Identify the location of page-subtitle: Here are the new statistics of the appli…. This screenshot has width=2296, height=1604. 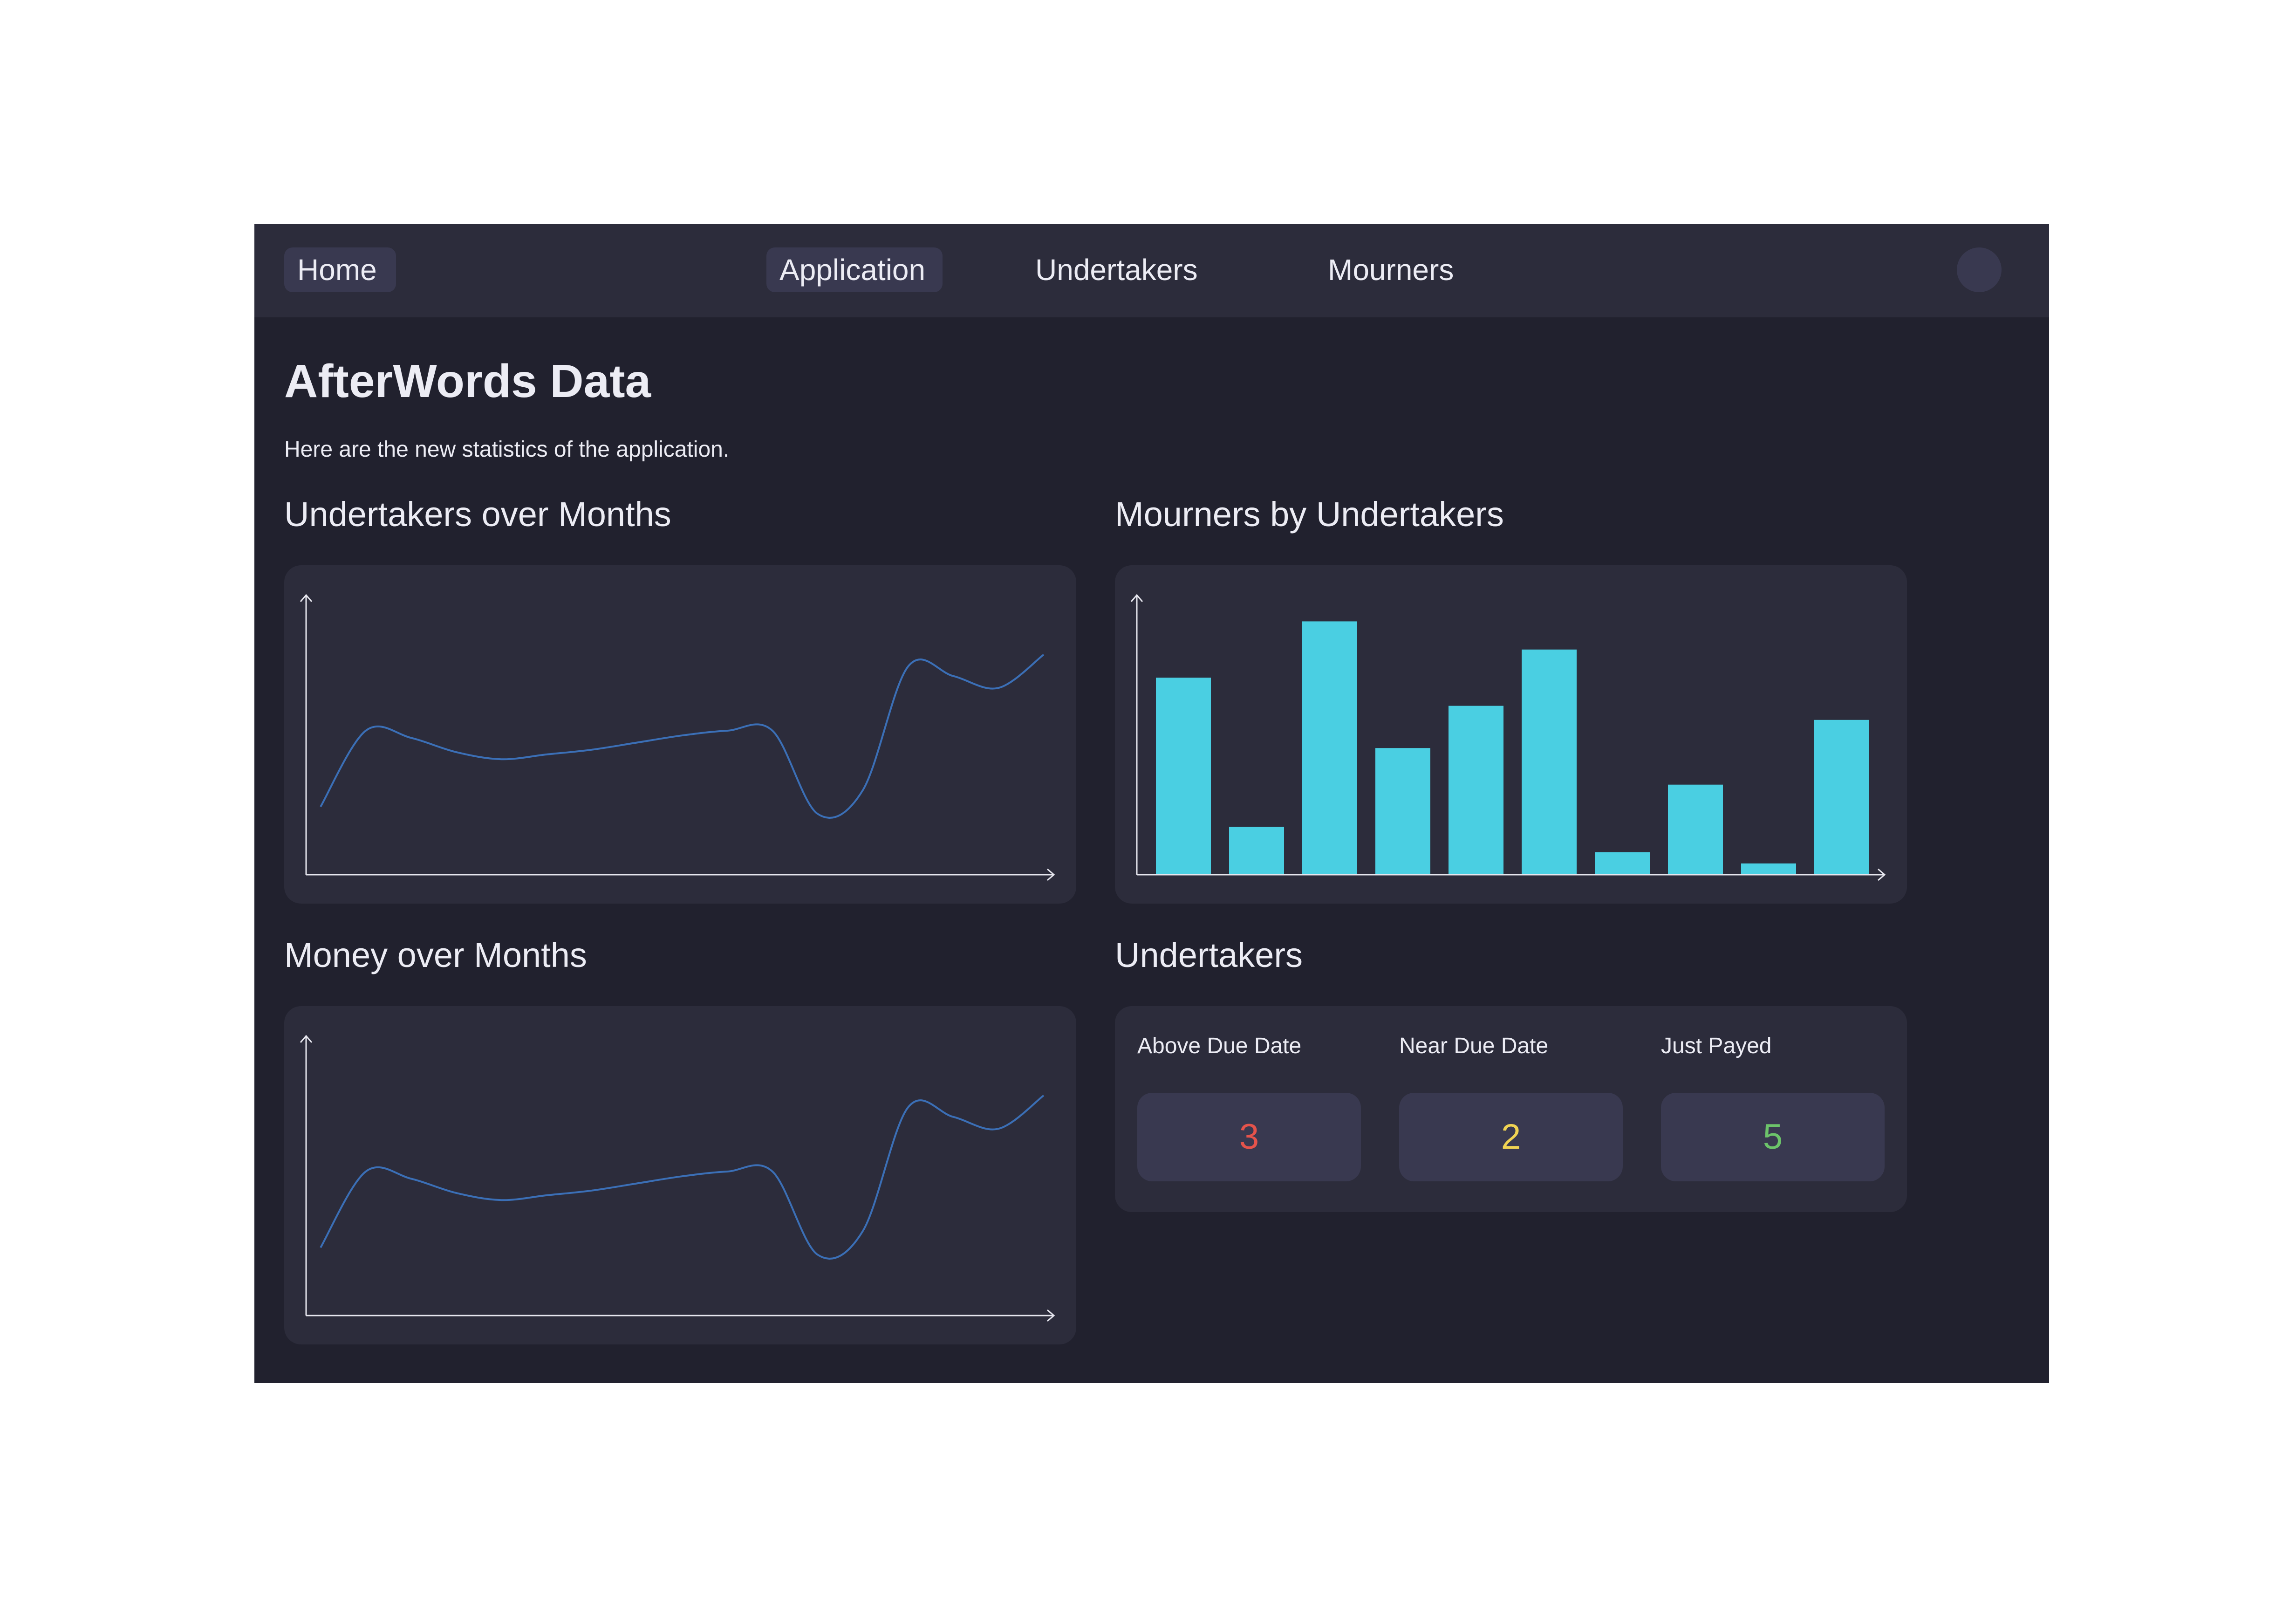
(507, 449).